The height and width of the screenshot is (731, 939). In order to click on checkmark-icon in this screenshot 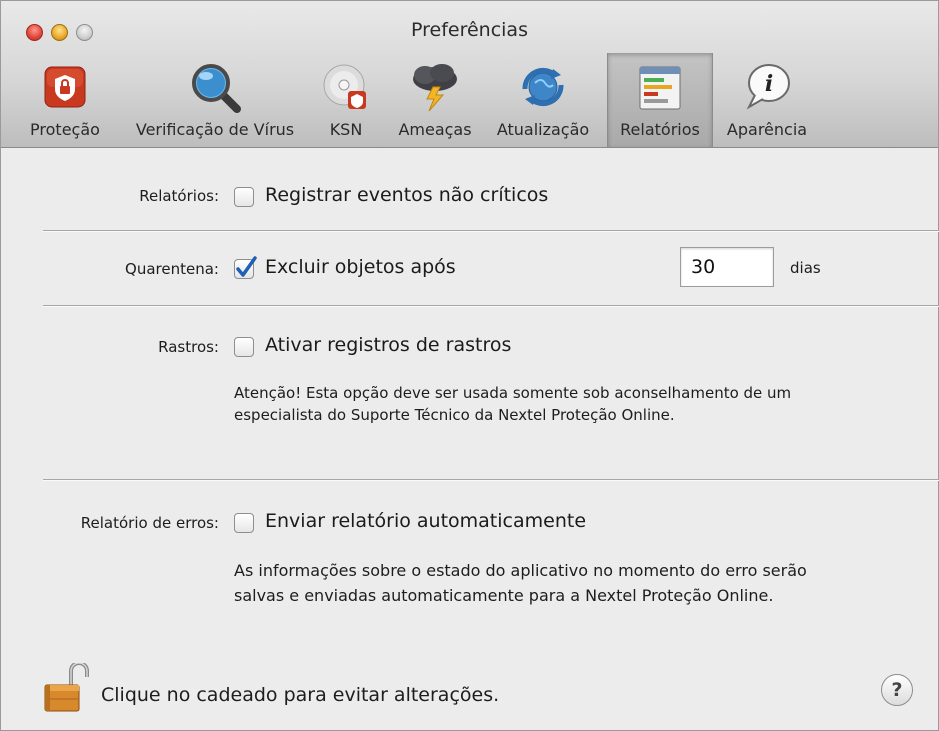, I will do `click(246, 266)`.